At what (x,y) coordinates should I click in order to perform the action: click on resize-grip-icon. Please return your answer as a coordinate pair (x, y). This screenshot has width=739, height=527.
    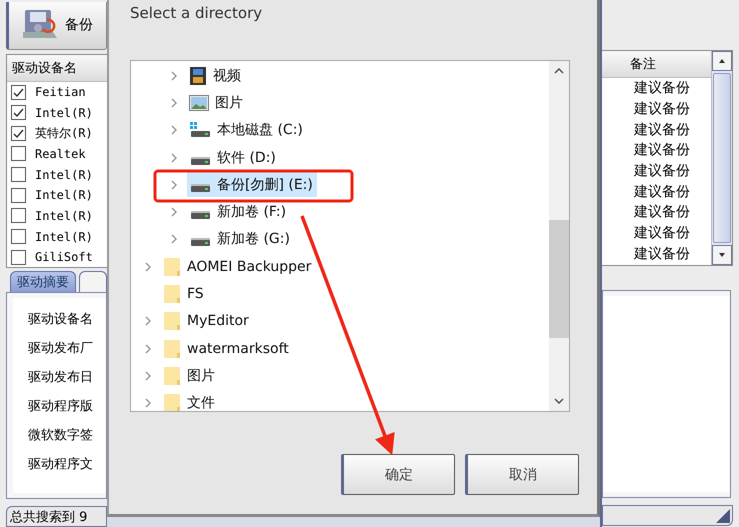
    Looking at the image, I should click on (723, 515).